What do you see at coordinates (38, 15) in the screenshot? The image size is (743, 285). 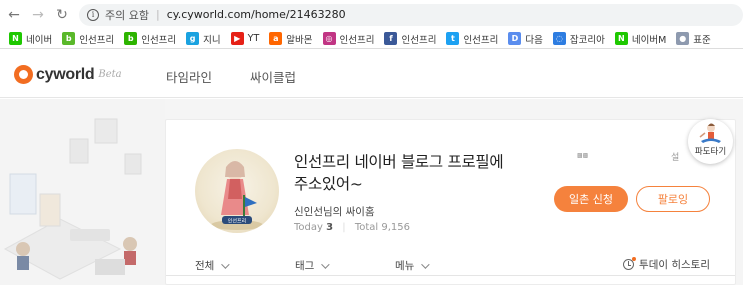 I see `forward-arrow-icon: →` at bounding box center [38, 15].